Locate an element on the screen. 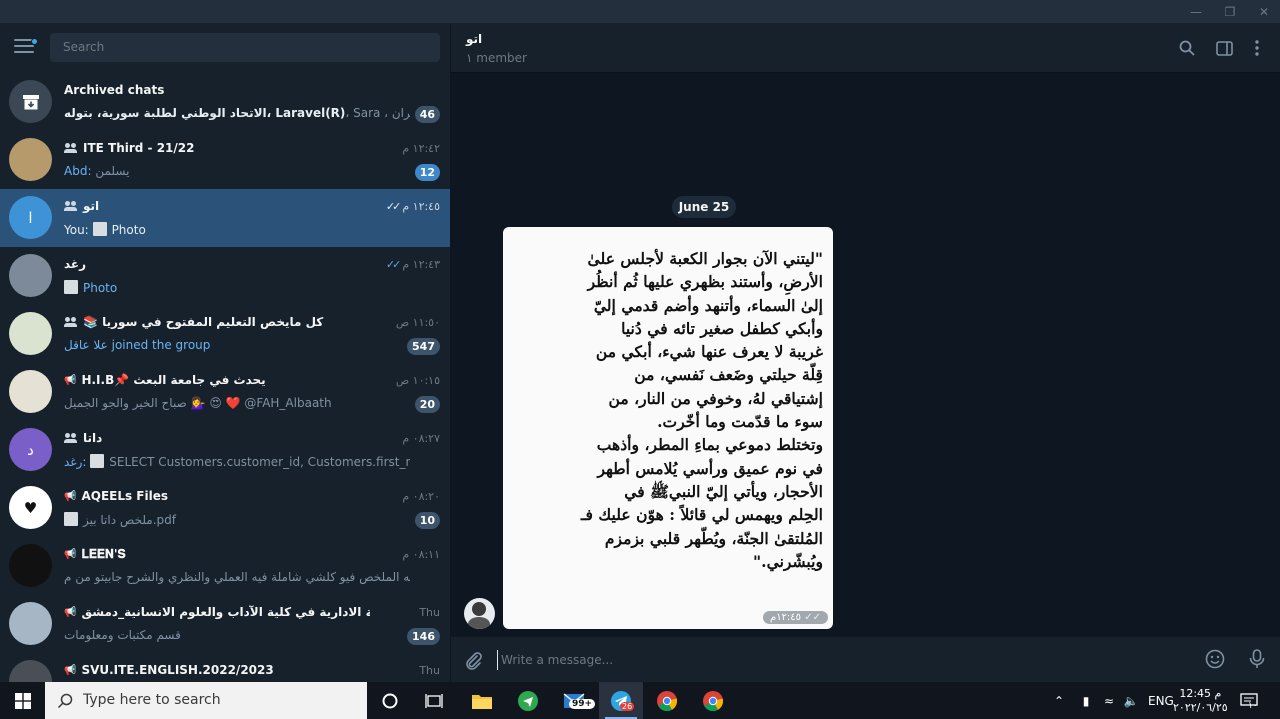  photo-text-line: قِلّة حيلتي وضَعف نَفسي، من is located at coordinates (728, 375).